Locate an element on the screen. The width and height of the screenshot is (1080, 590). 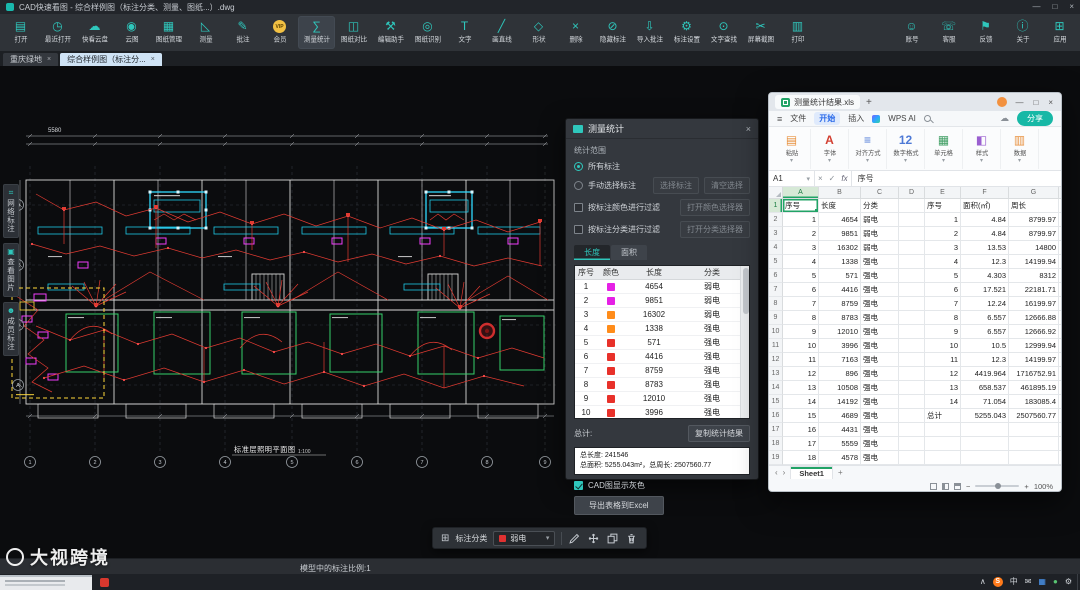
toolbar-item-import-annotations: ⇩ 导入批注 is located at coordinates (649, 32).